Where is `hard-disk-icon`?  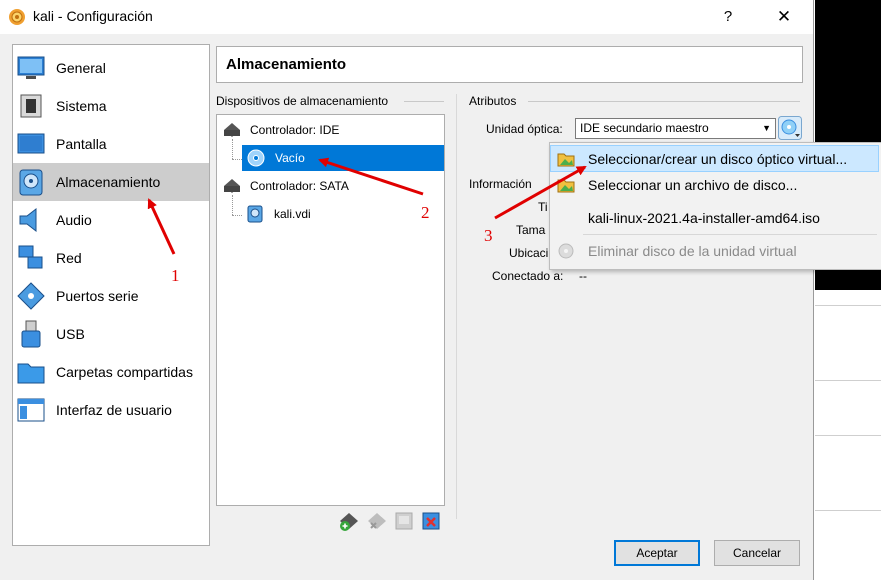
hard-disk-icon is located at coordinates (255, 214).